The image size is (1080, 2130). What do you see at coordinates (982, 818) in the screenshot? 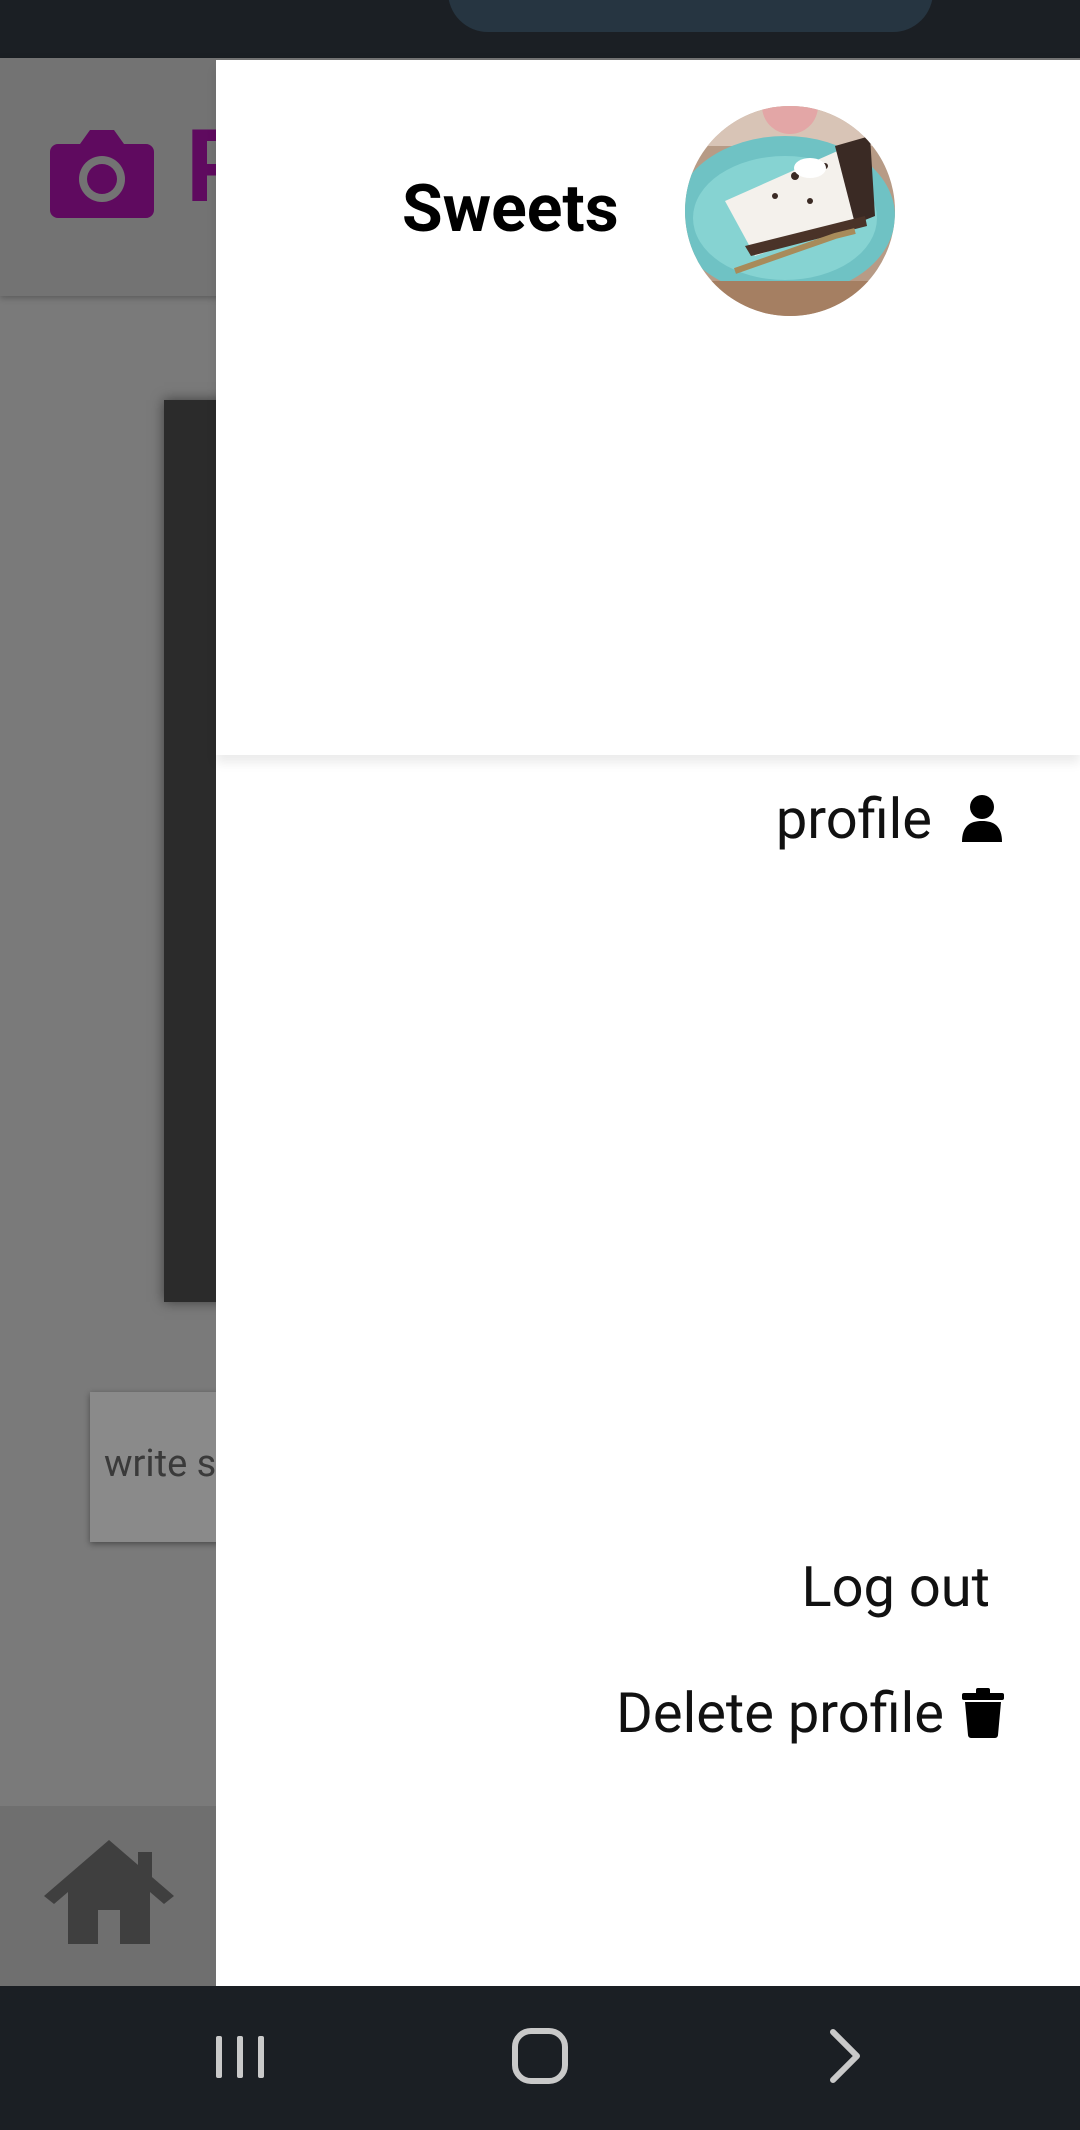
I see `user-icon` at bounding box center [982, 818].